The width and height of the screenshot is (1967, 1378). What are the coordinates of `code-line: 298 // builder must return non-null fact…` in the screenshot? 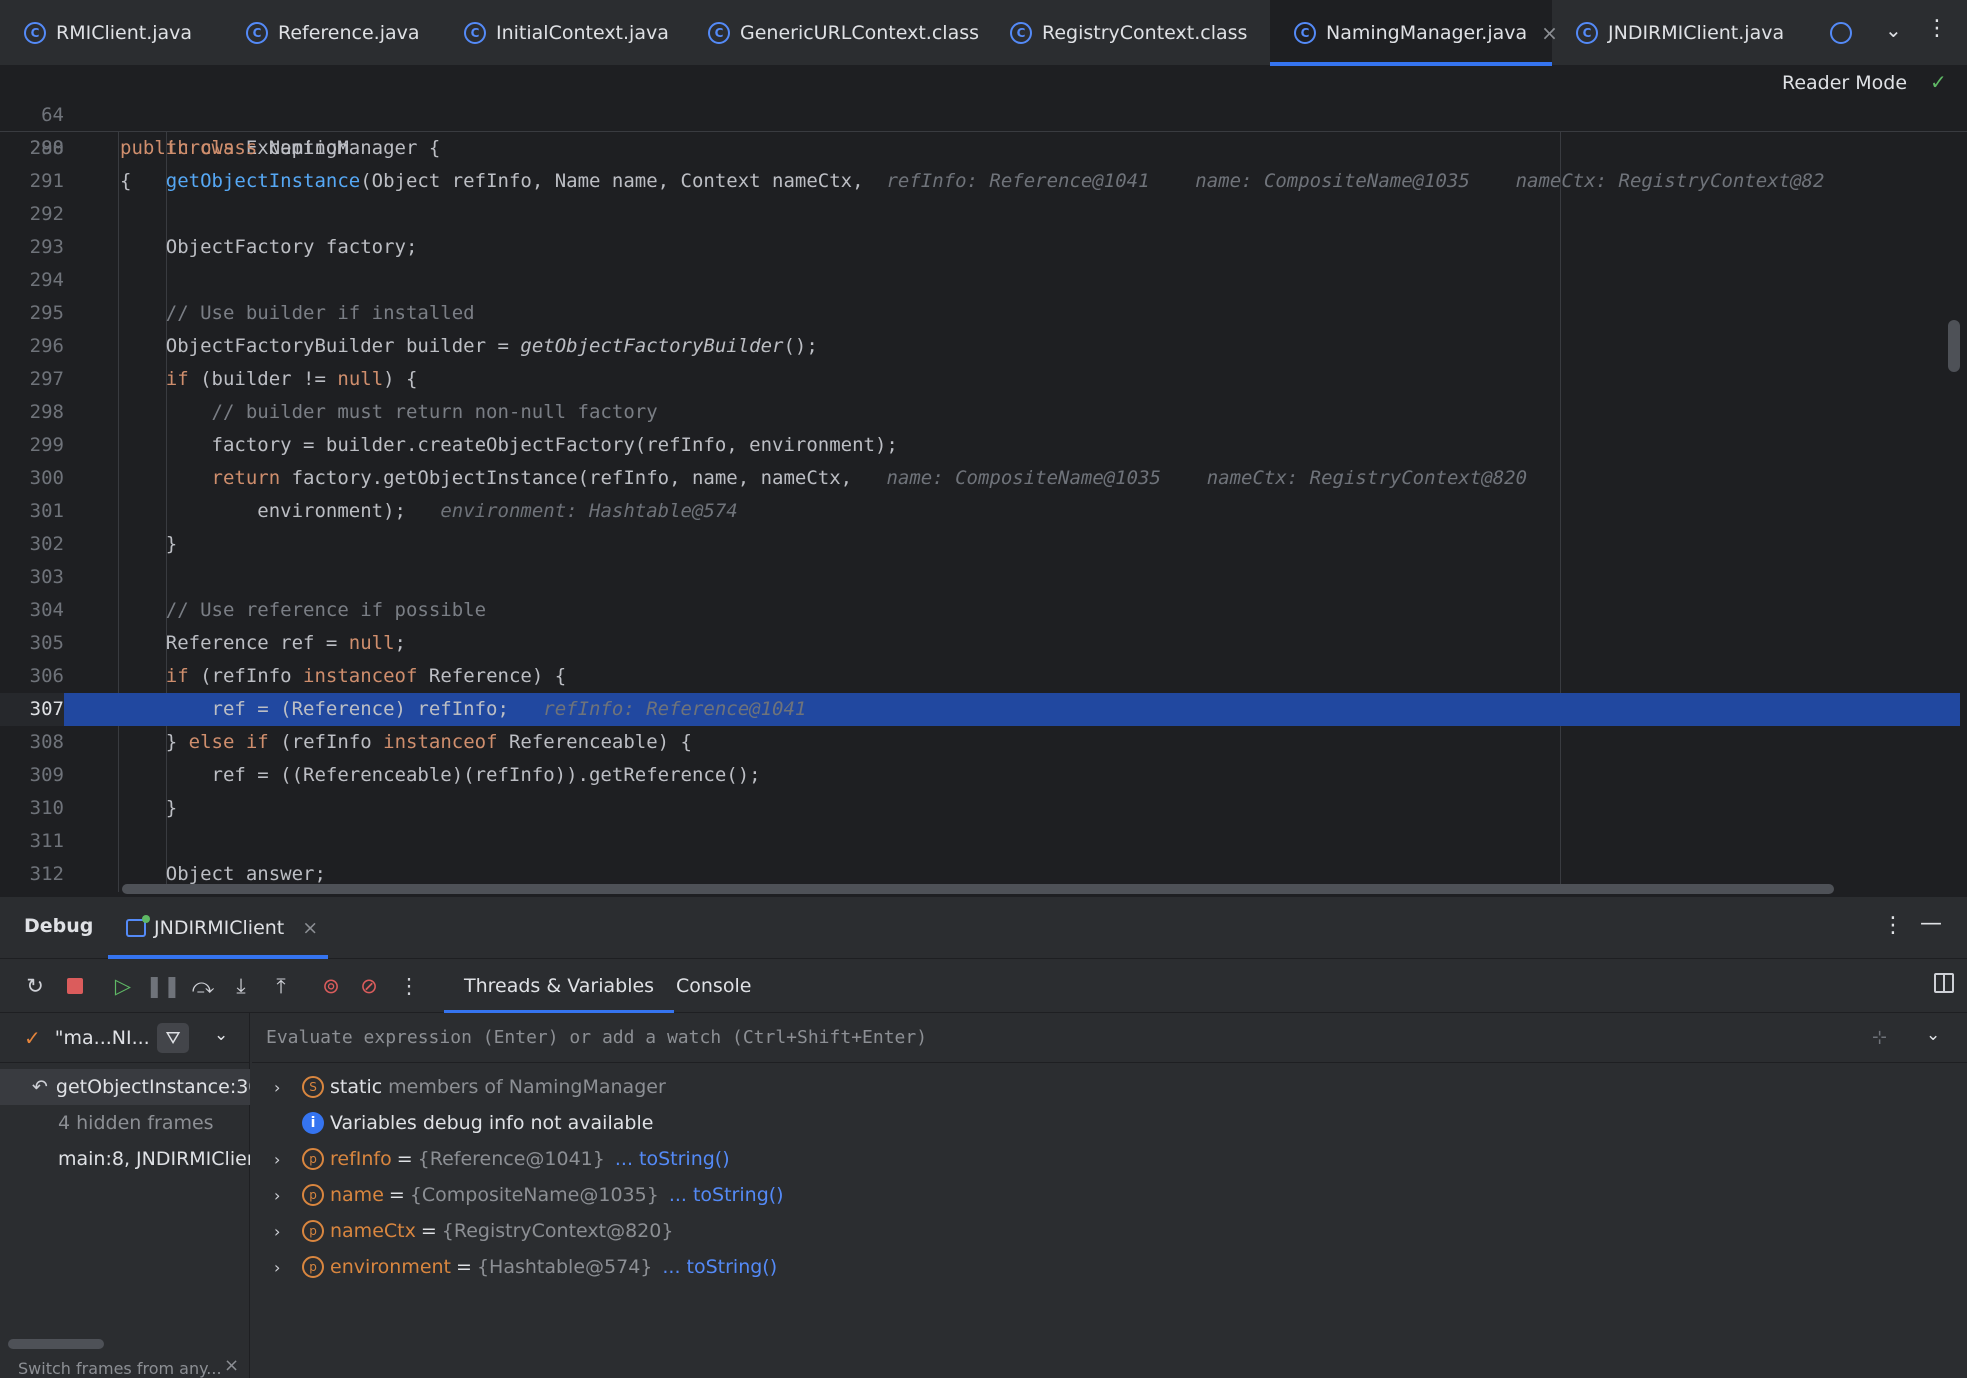 It's located at (980, 412).